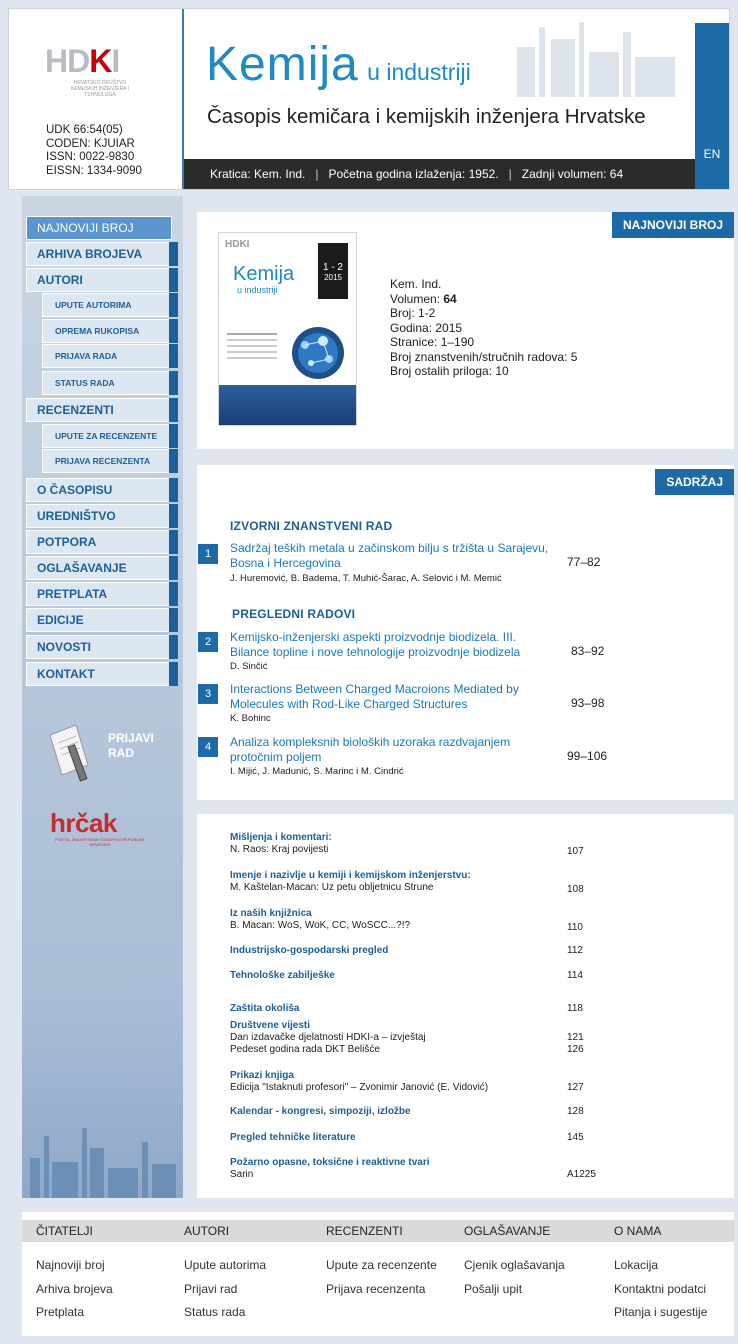  I want to click on footer-heading: ČITATELJI, so click(64, 1231).